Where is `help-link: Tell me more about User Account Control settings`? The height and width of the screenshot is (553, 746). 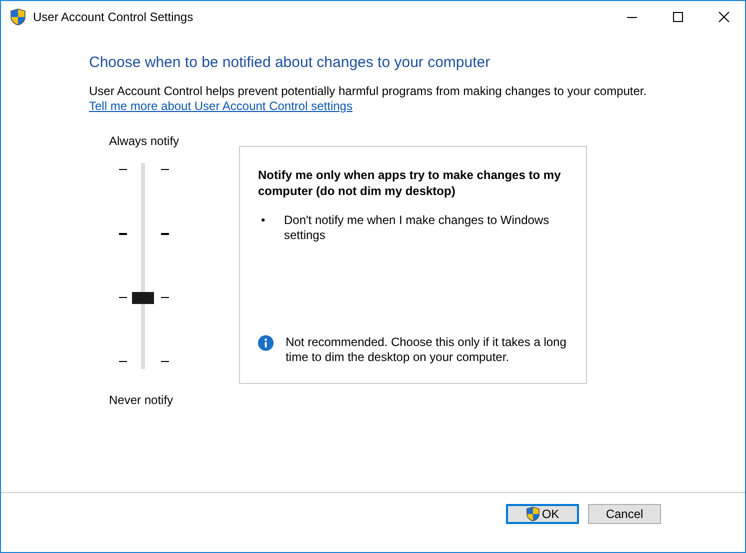 help-link: Tell me more about User Account Control settings is located at coordinates (220, 106).